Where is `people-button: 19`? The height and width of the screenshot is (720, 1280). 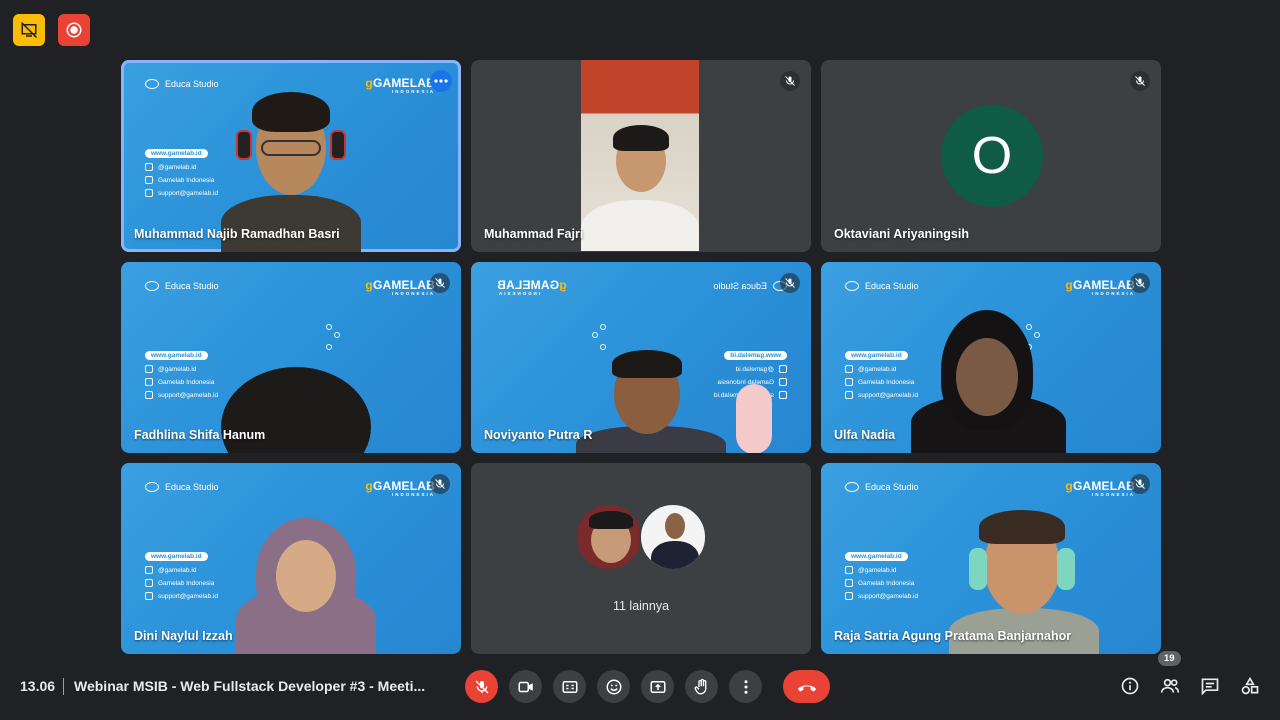
people-button: 19 is located at coordinates (1170, 674).